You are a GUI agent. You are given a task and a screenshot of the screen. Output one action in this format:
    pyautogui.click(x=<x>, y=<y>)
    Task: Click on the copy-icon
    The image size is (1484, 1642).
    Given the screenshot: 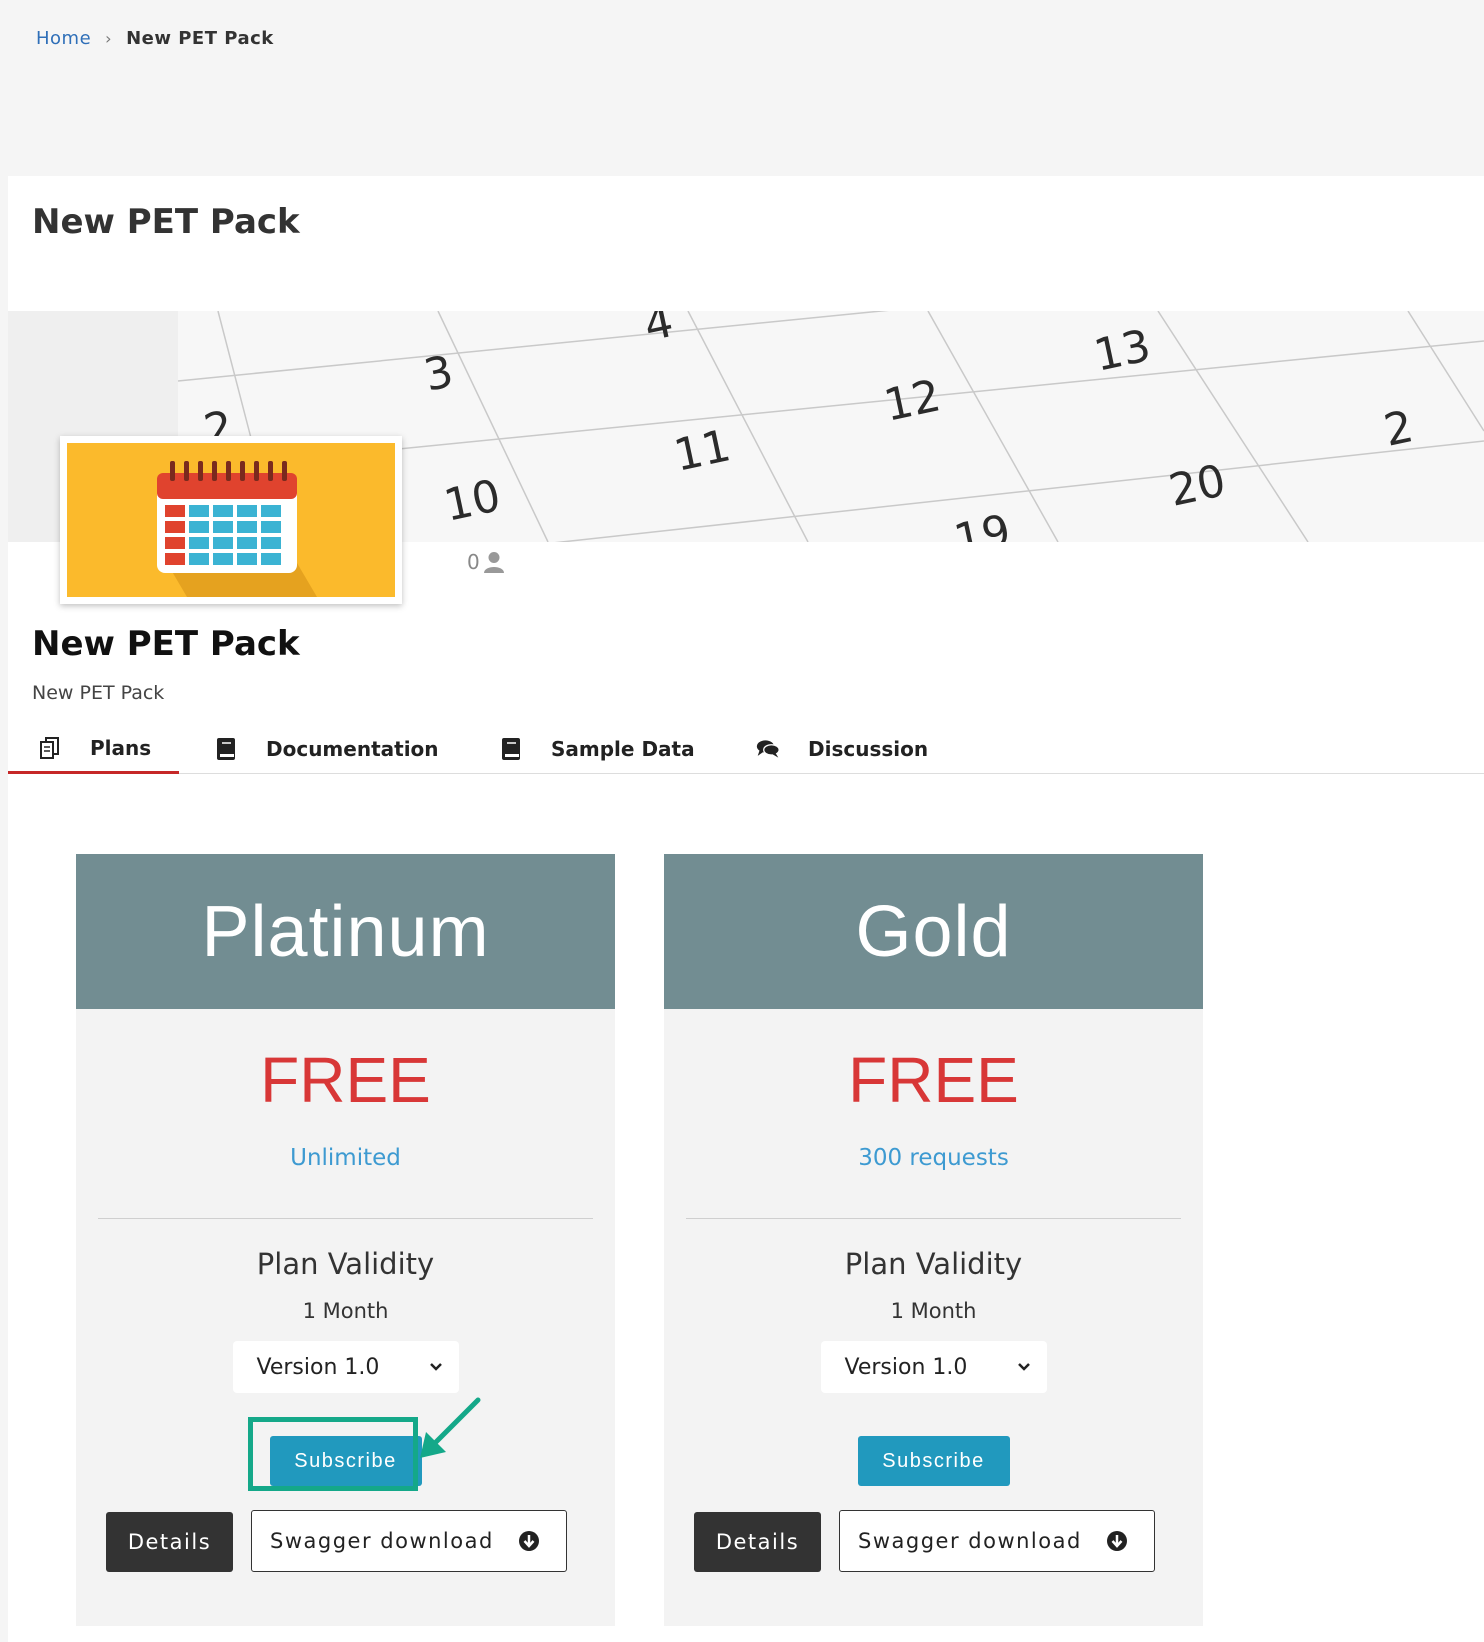 What is the action you would take?
    pyautogui.click(x=50, y=748)
    